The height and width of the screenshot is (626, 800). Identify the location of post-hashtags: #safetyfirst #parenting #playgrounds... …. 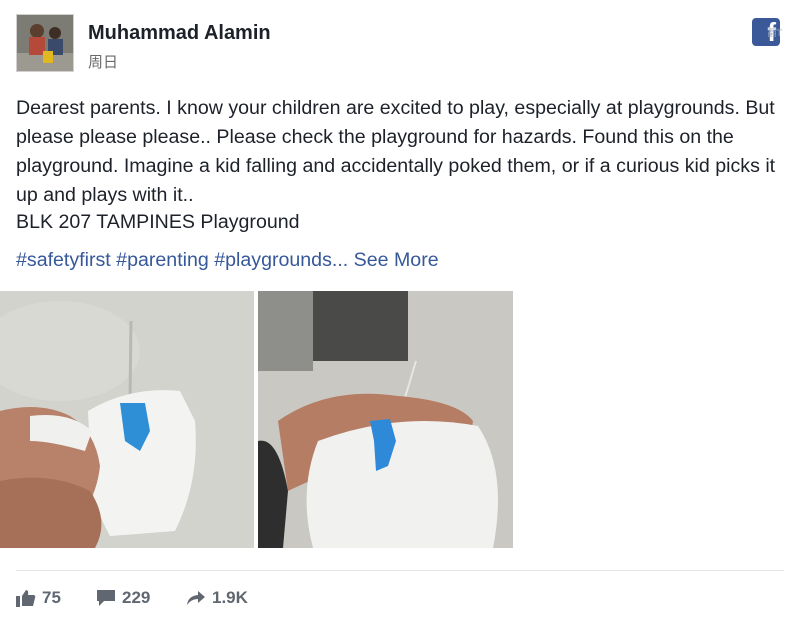
(227, 260).